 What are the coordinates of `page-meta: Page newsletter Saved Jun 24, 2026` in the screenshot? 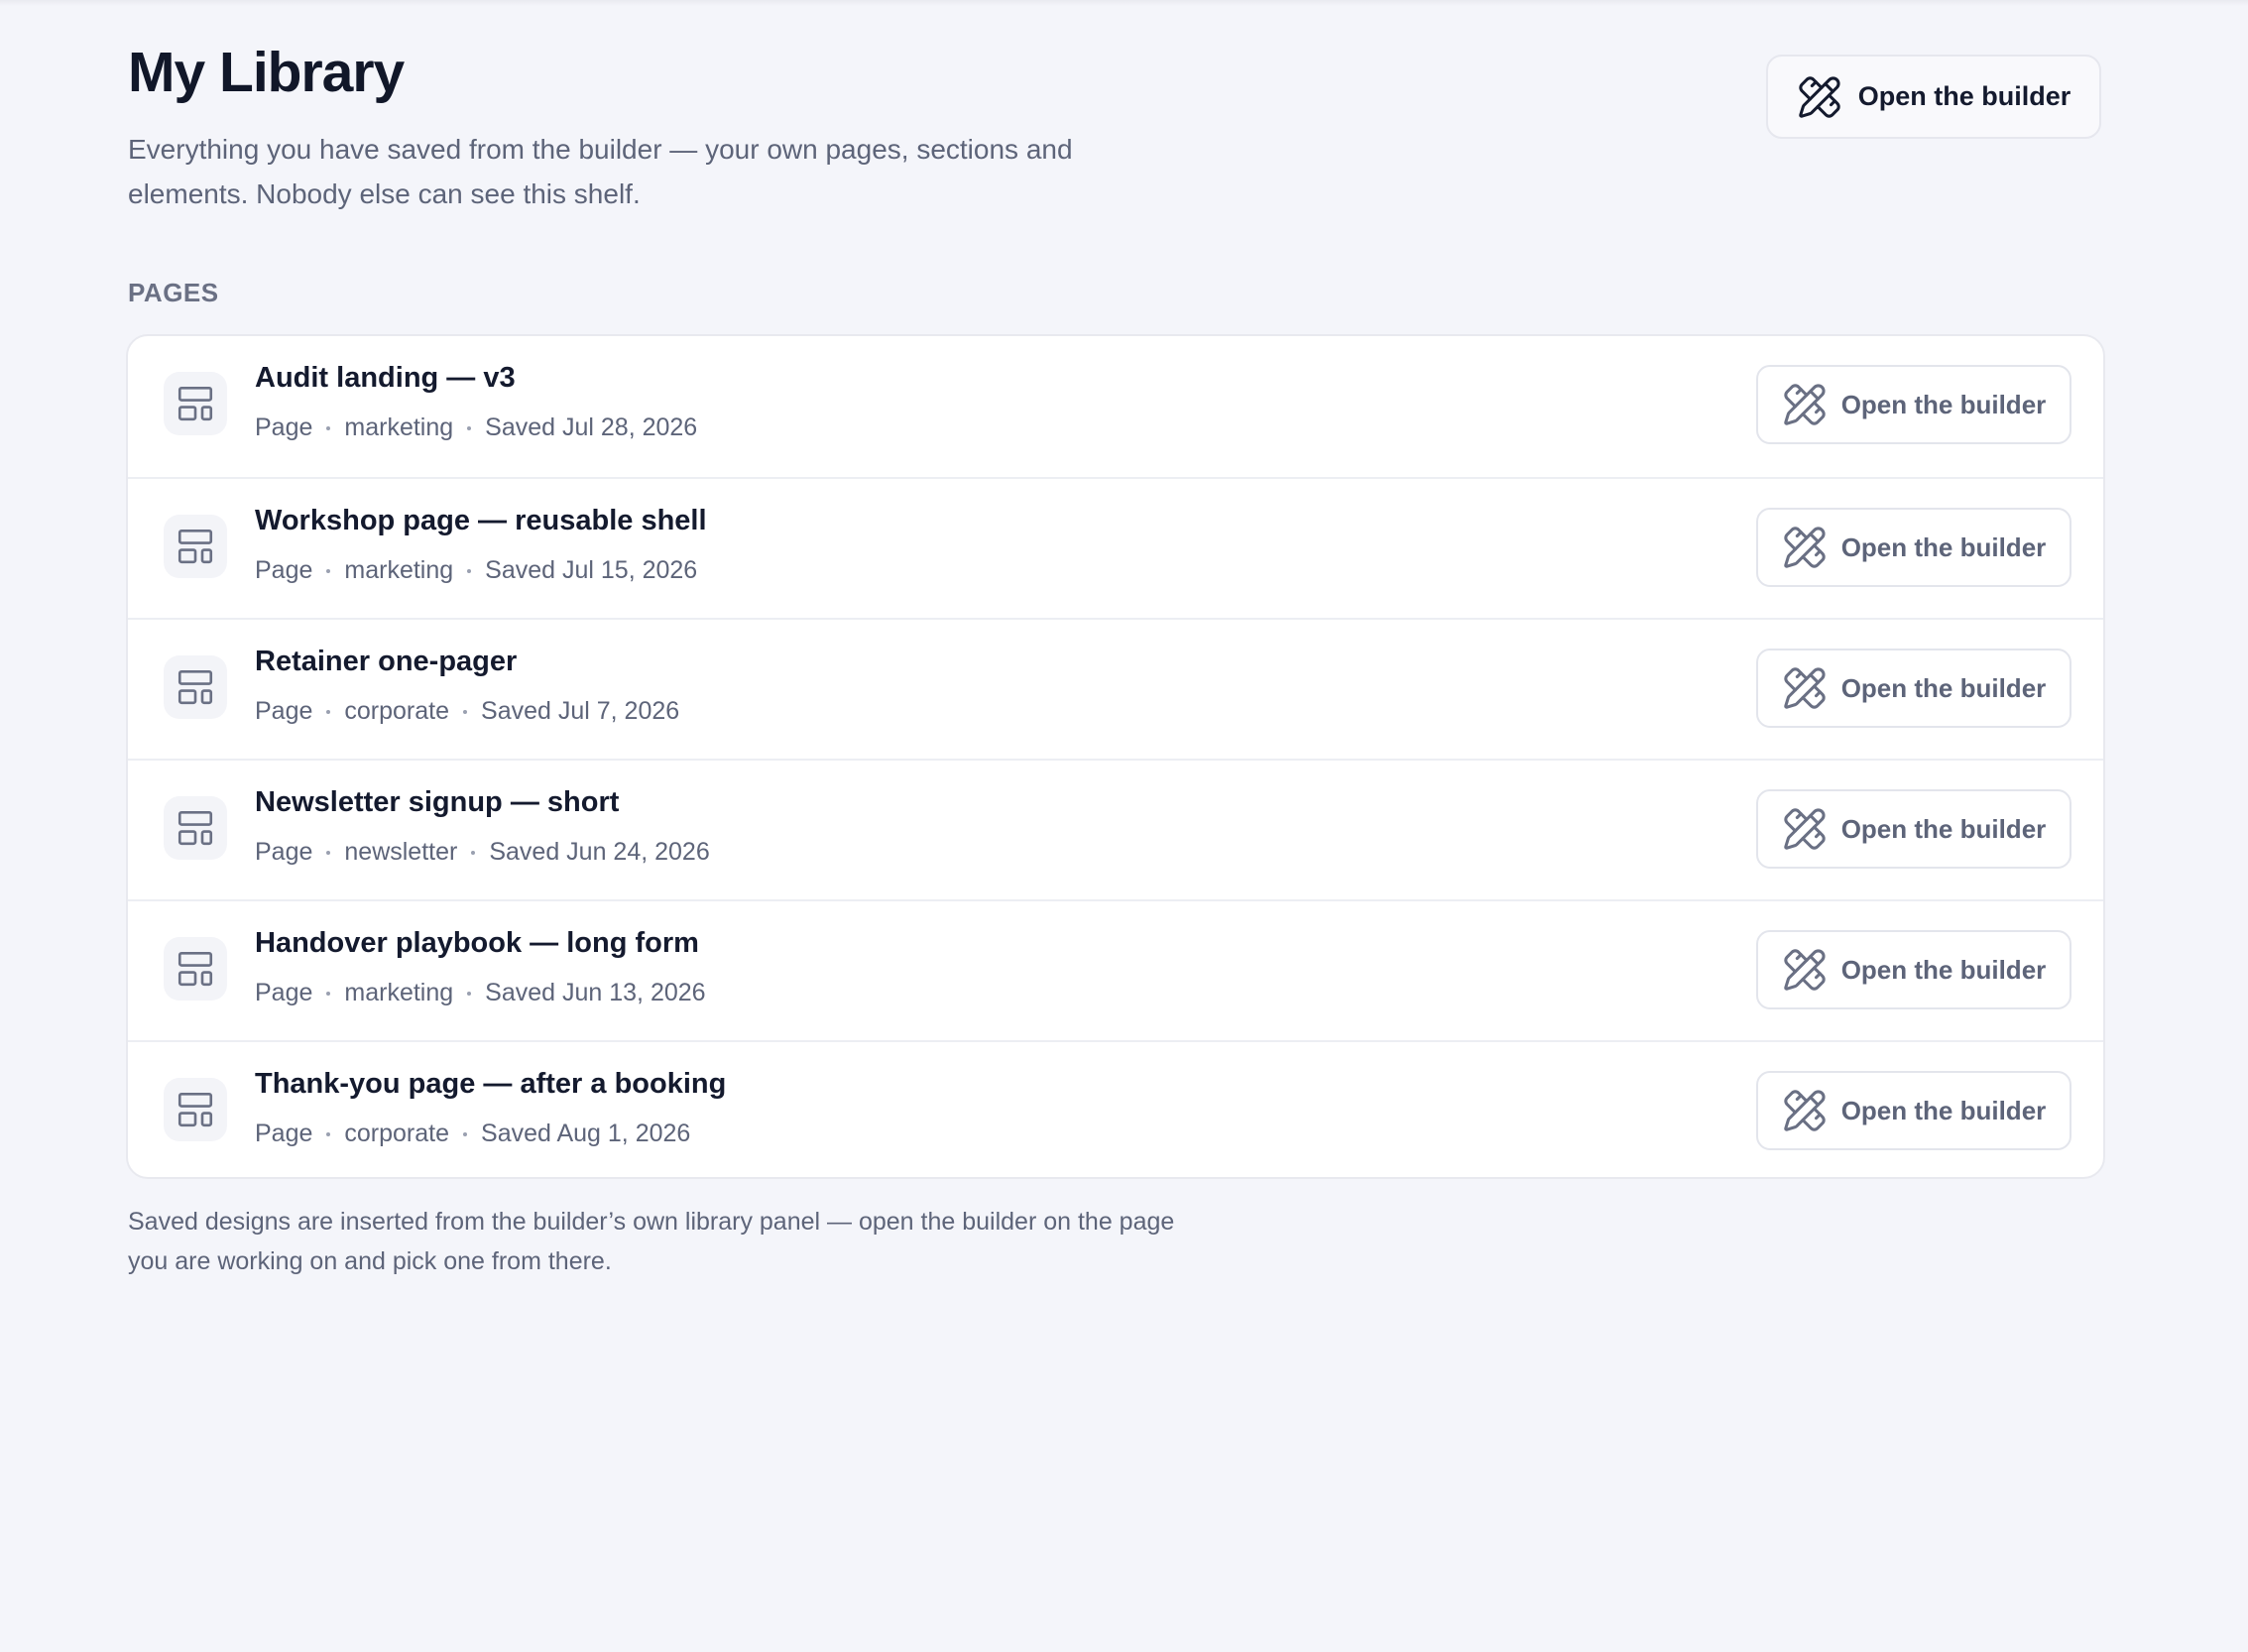 It's located at (482, 852).